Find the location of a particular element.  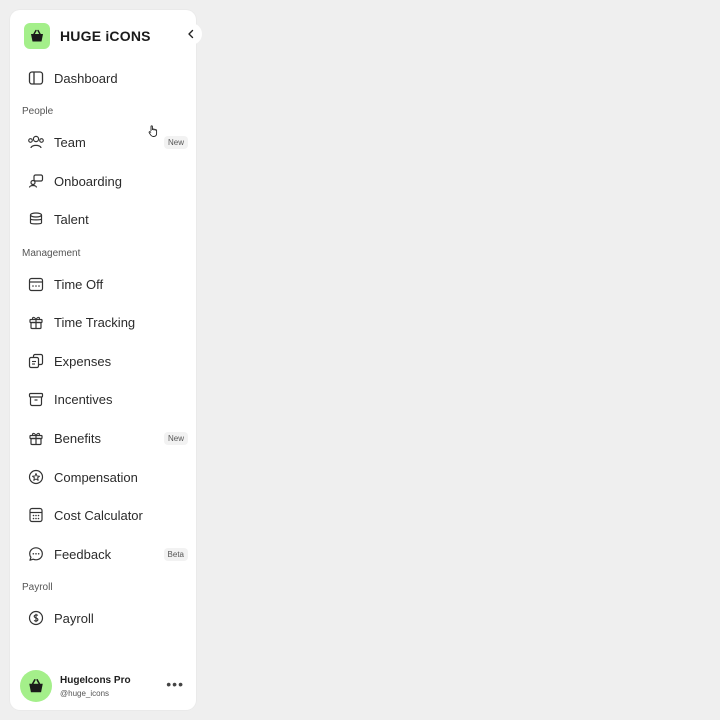

chevron-left-icon is located at coordinates (191, 34).